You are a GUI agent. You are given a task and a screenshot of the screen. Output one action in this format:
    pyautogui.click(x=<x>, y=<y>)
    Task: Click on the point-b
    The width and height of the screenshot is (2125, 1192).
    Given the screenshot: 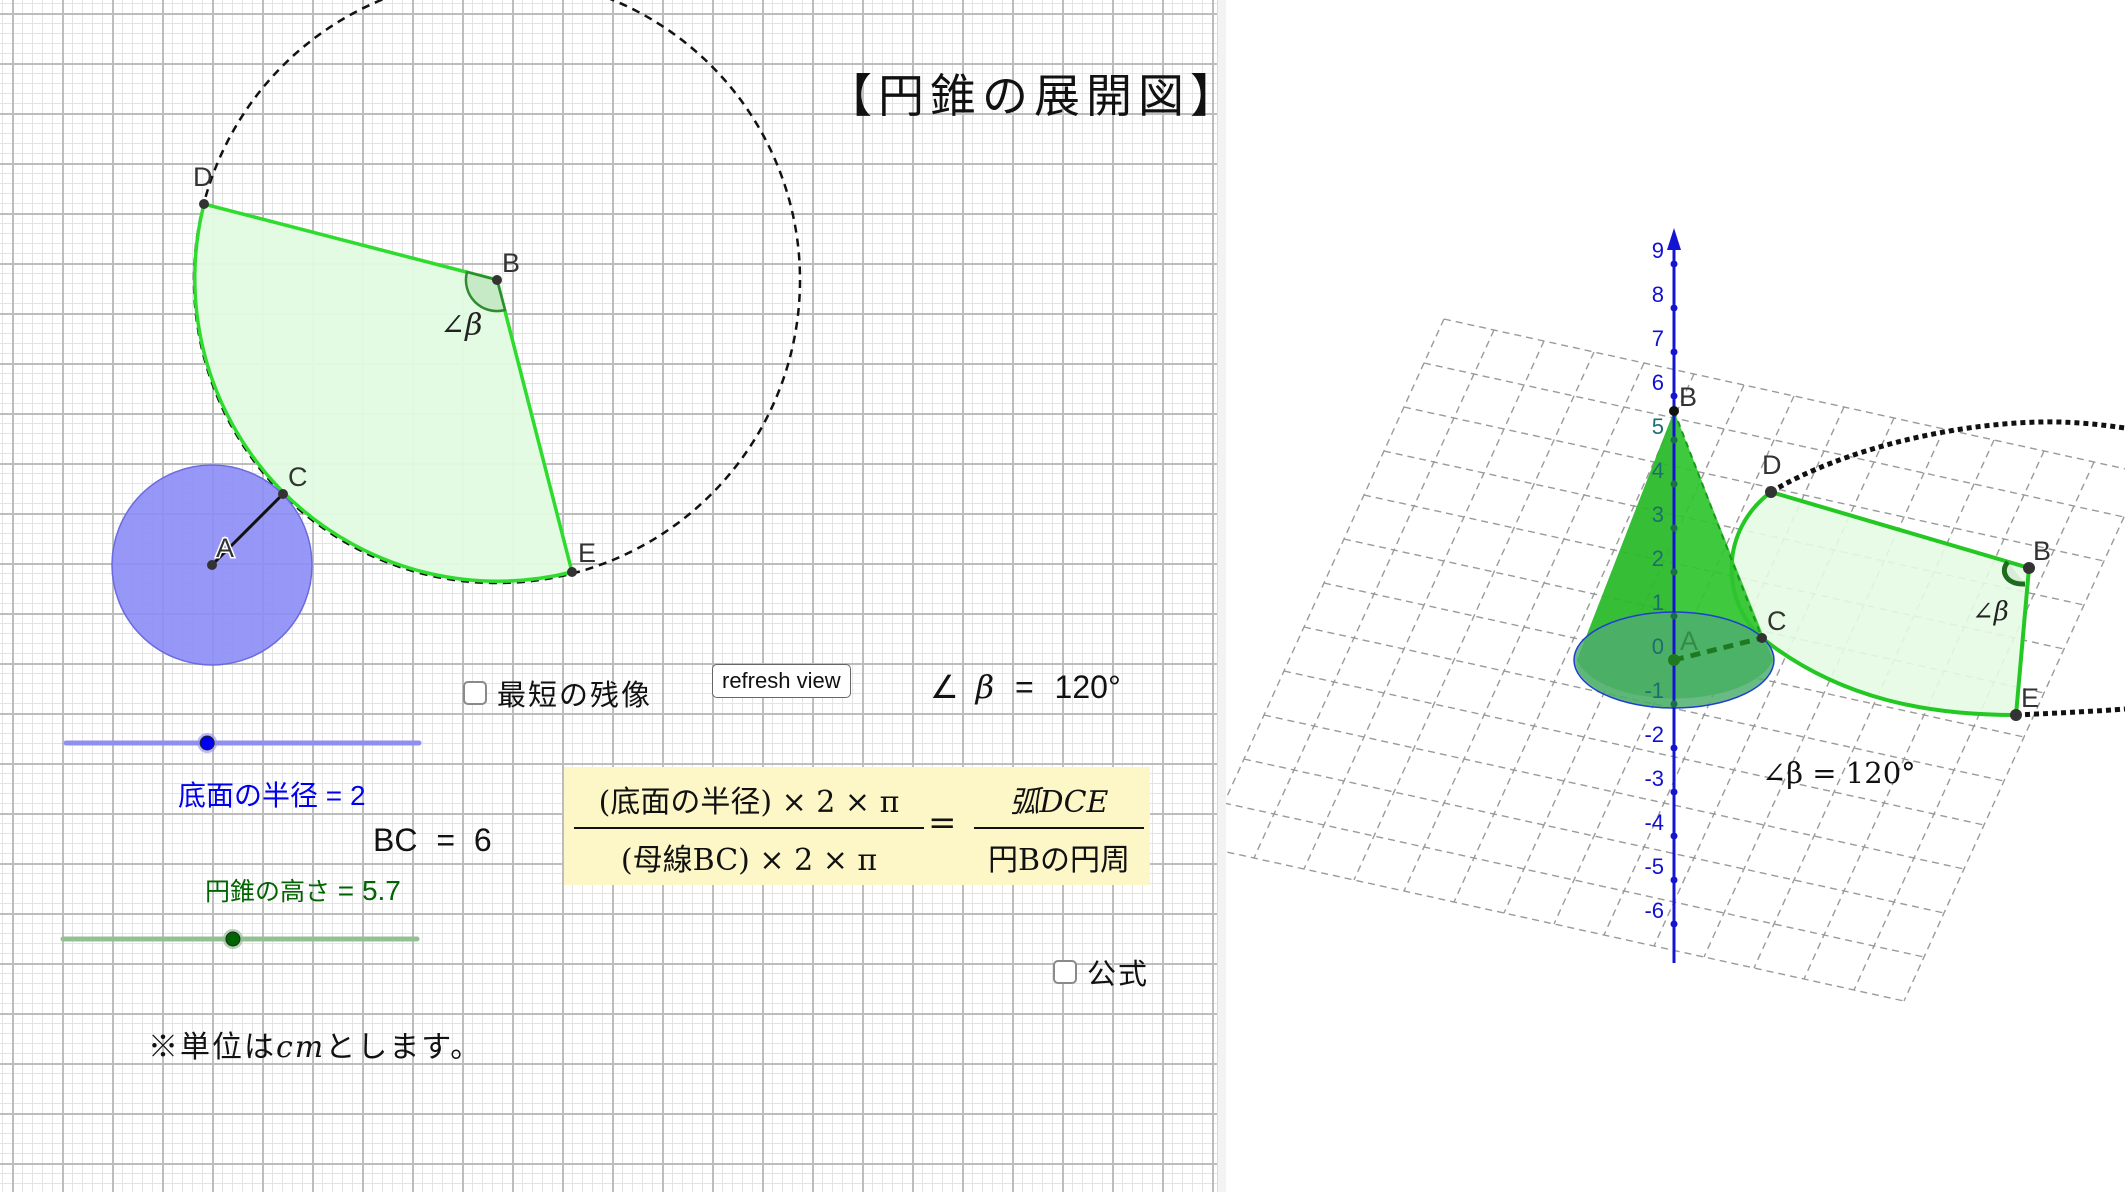 What is the action you would take?
    pyautogui.click(x=497, y=280)
    